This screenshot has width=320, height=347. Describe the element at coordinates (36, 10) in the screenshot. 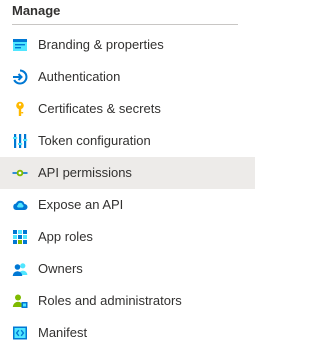

I see `section-title-manage: Manage` at that location.